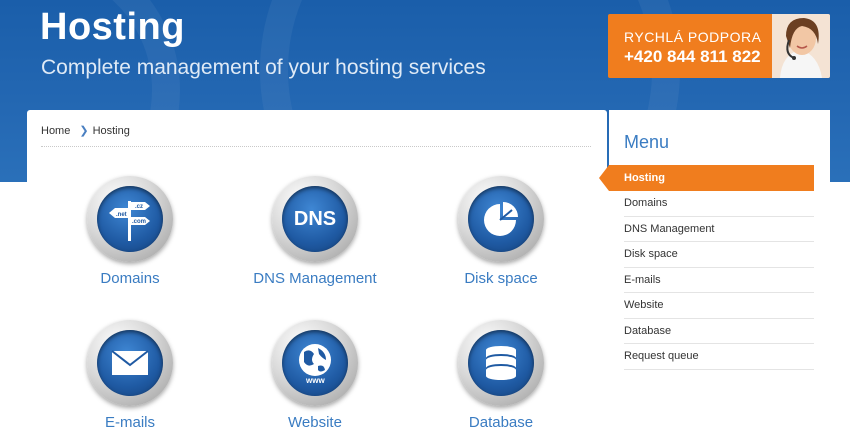 This screenshot has width=850, height=435. What do you see at coordinates (719, 229) in the screenshot?
I see `sidebar-item-dns-management: DNS Management` at bounding box center [719, 229].